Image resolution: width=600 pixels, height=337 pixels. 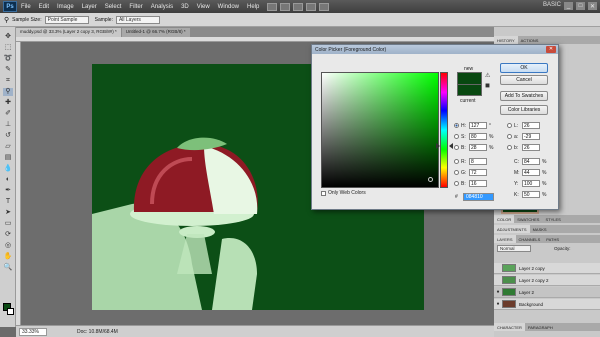 What do you see at coordinates (540, 229) in the screenshot?
I see `tab-masks: MASKS` at bounding box center [540, 229].